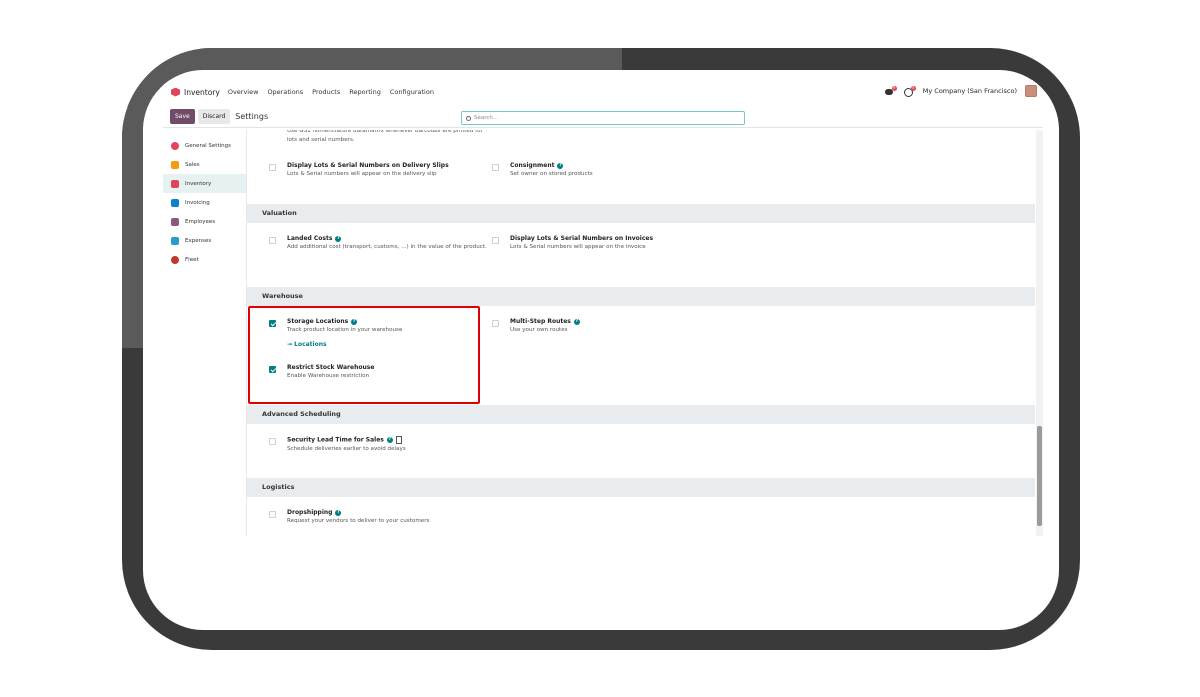 The height and width of the screenshot is (697, 1200). Describe the element at coordinates (326, 92) in the screenshot. I see `nav-products: Products` at that location.